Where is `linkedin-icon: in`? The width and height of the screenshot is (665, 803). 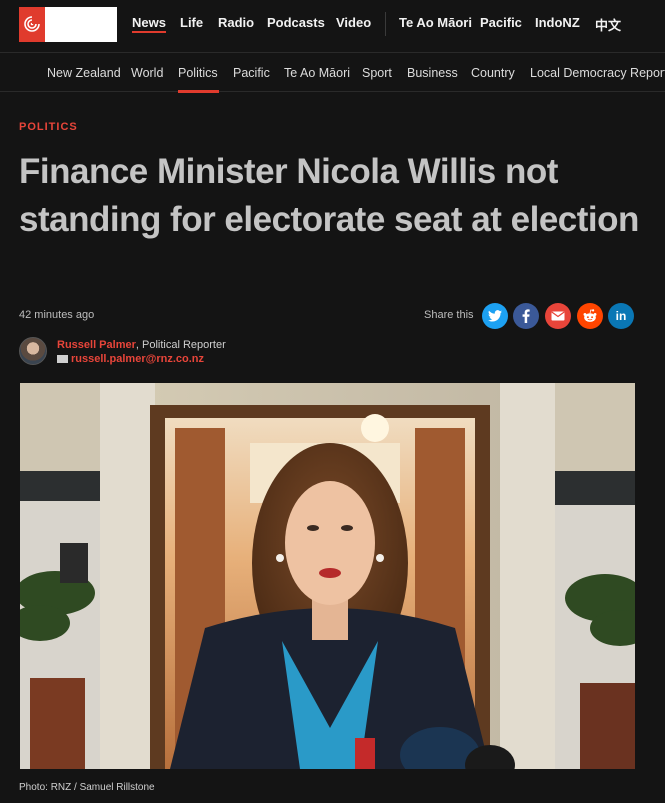 linkedin-icon: in is located at coordinates (621, 316).